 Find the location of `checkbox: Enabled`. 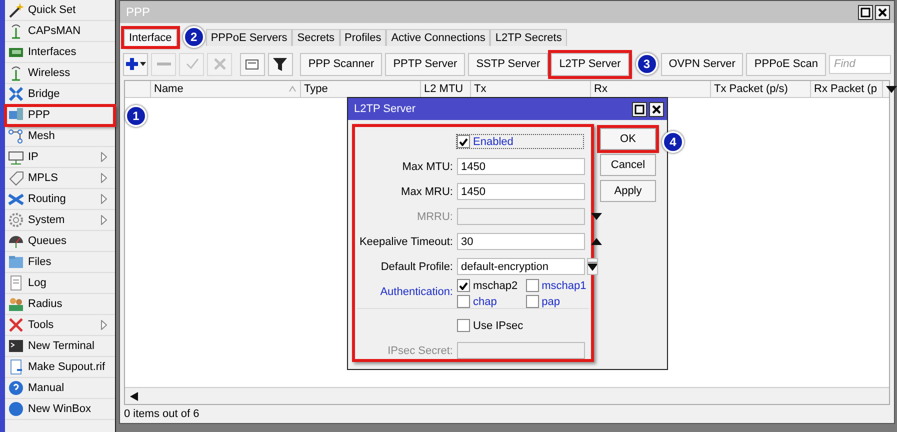

checkbox: Enabled is located at coordinates (520, 141).